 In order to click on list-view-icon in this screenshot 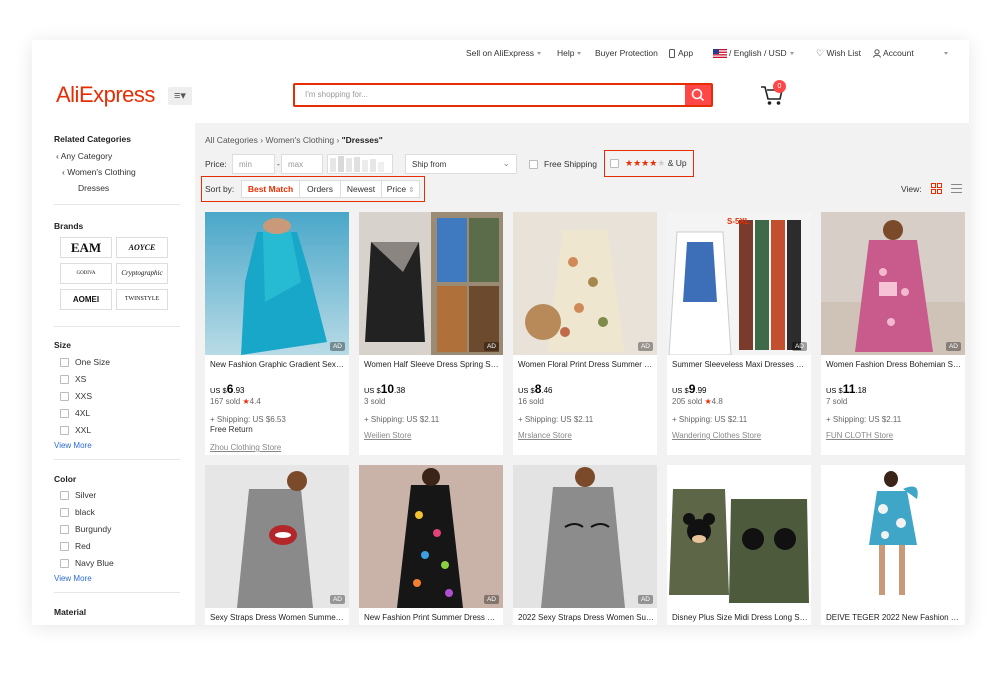, I will do `click(956, 188)`.